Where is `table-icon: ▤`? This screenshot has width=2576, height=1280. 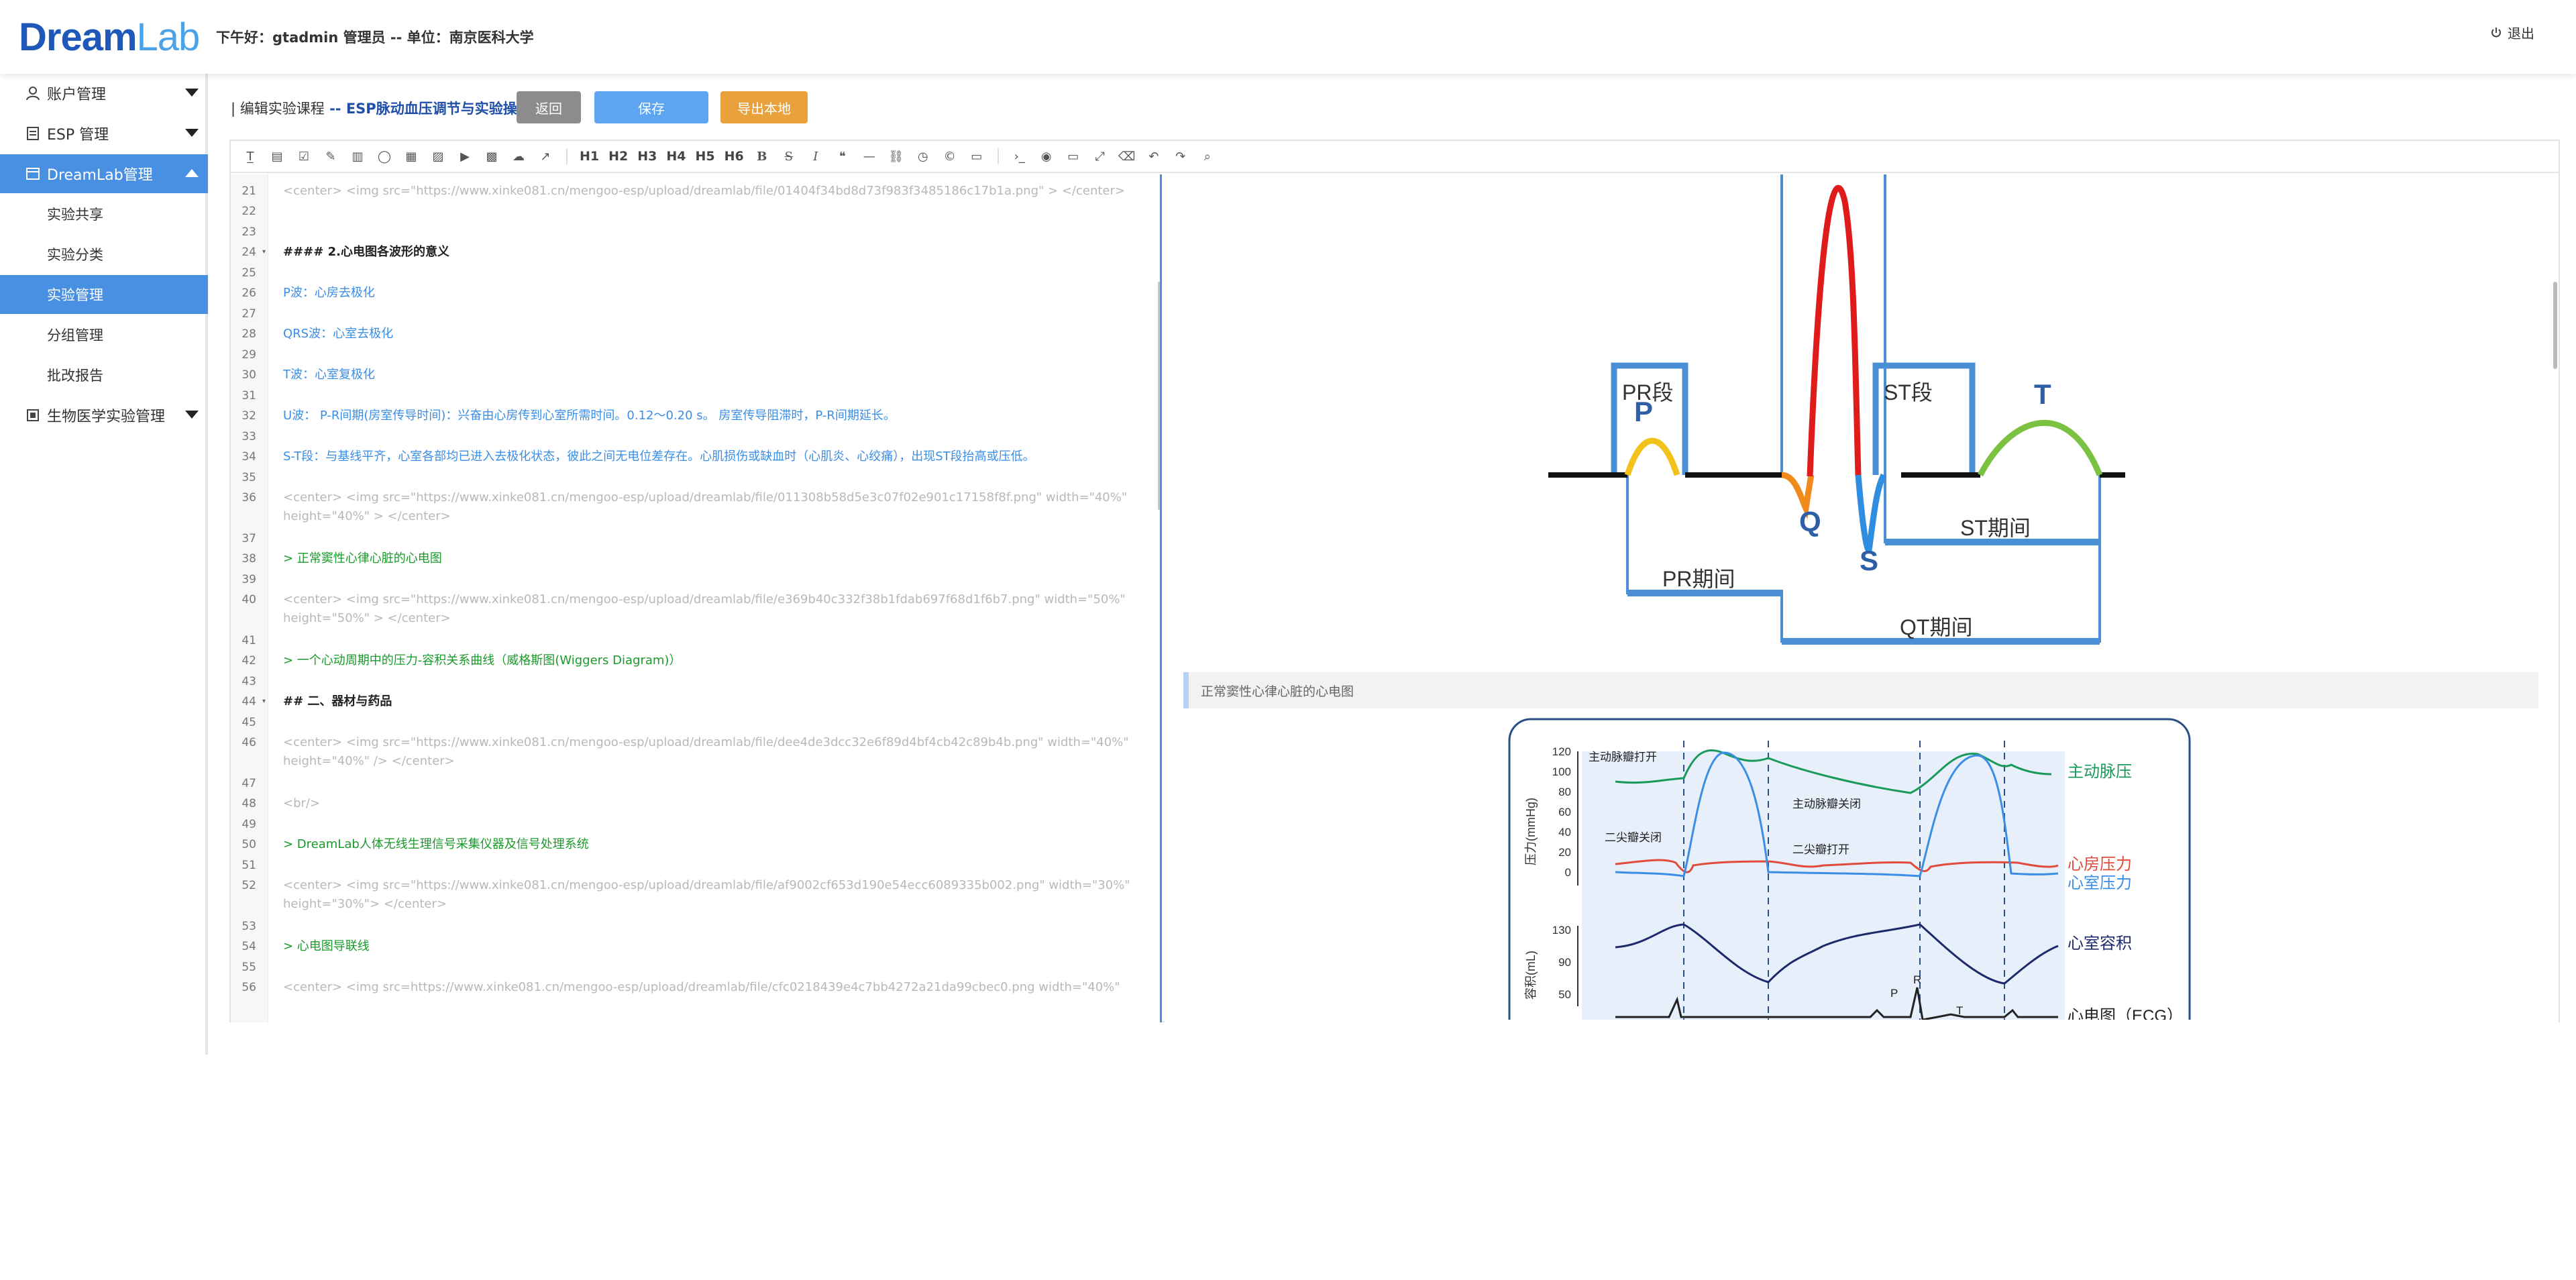
table-icon: ▤ is located at coordinates (277, 156).